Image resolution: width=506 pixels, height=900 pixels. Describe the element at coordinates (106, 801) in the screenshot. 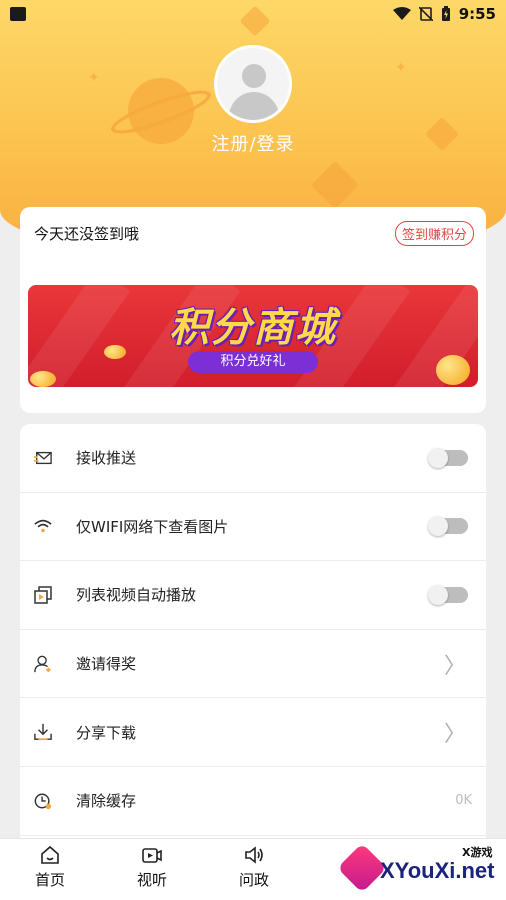

I see `setting-label: 清除缓存` at that location.